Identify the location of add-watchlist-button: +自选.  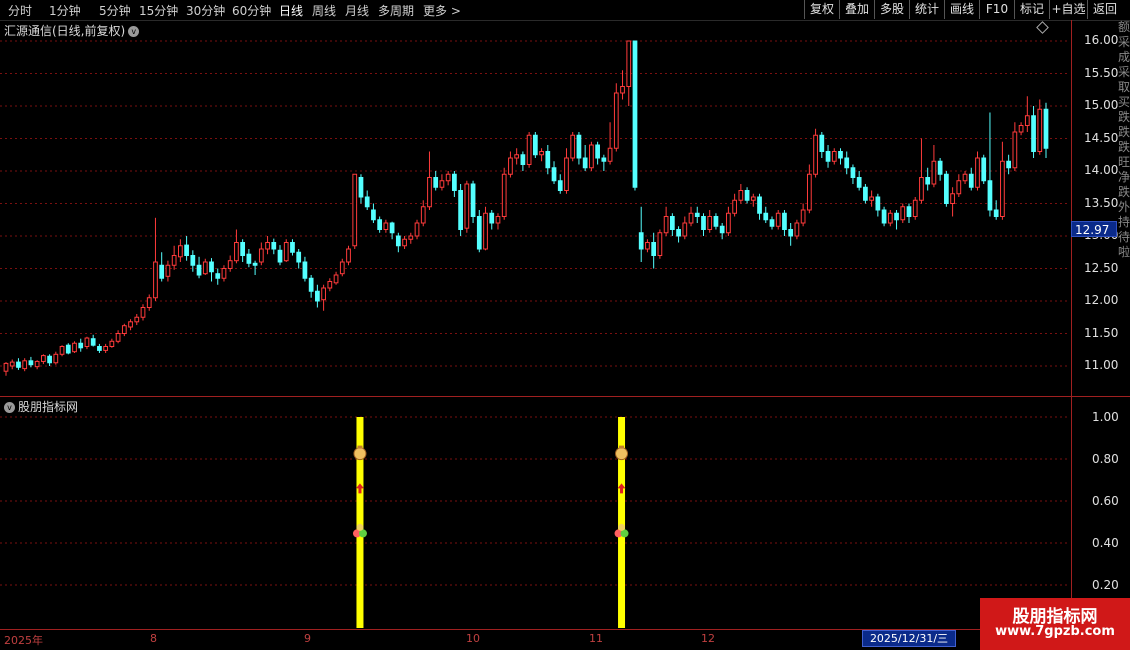
(1068, 9).